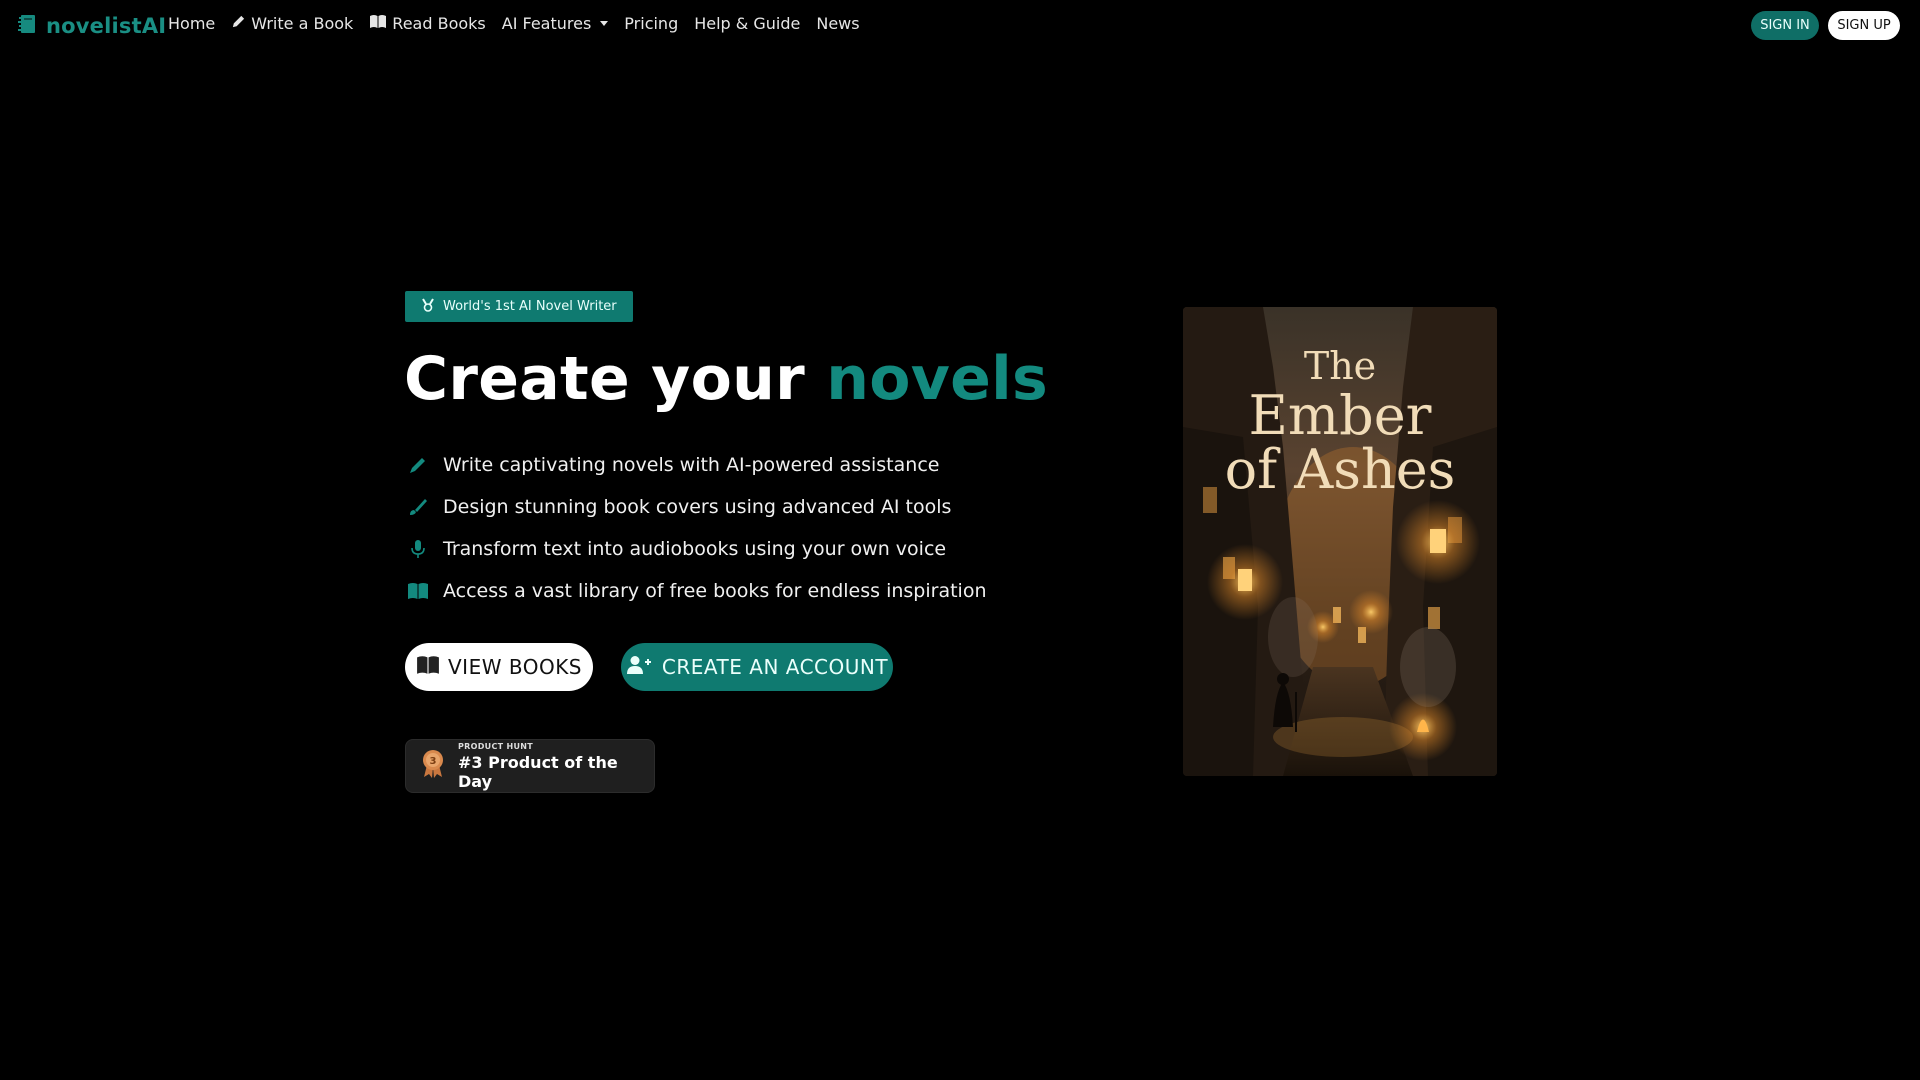 This screenshot has height=1080, width=1920. I want to click on product-hunt-badge: 3 PRODUCT HUNT #3 Product of the Day, so click(530, 766).